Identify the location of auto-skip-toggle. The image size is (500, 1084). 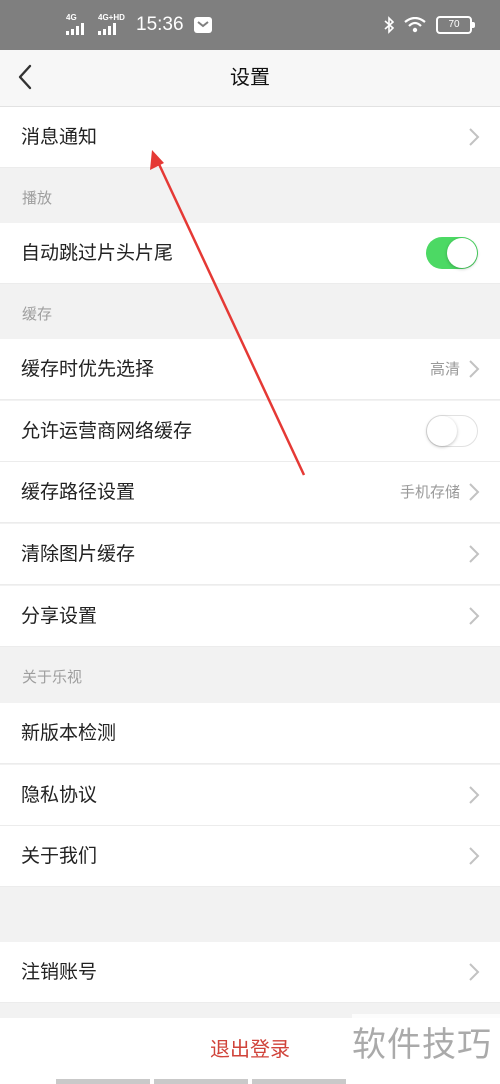
(452, 253).